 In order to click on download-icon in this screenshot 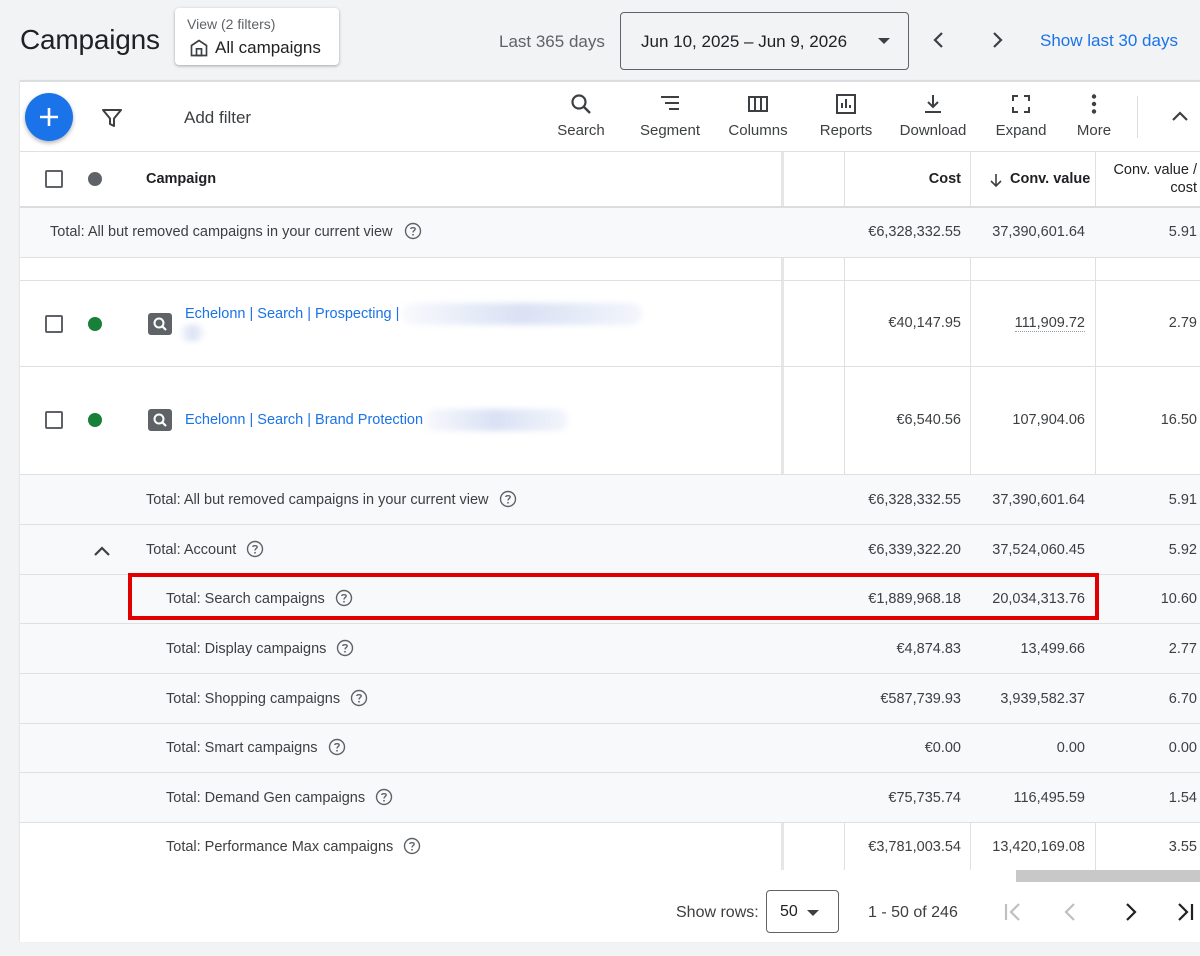, I will do `click(933, 104)`.